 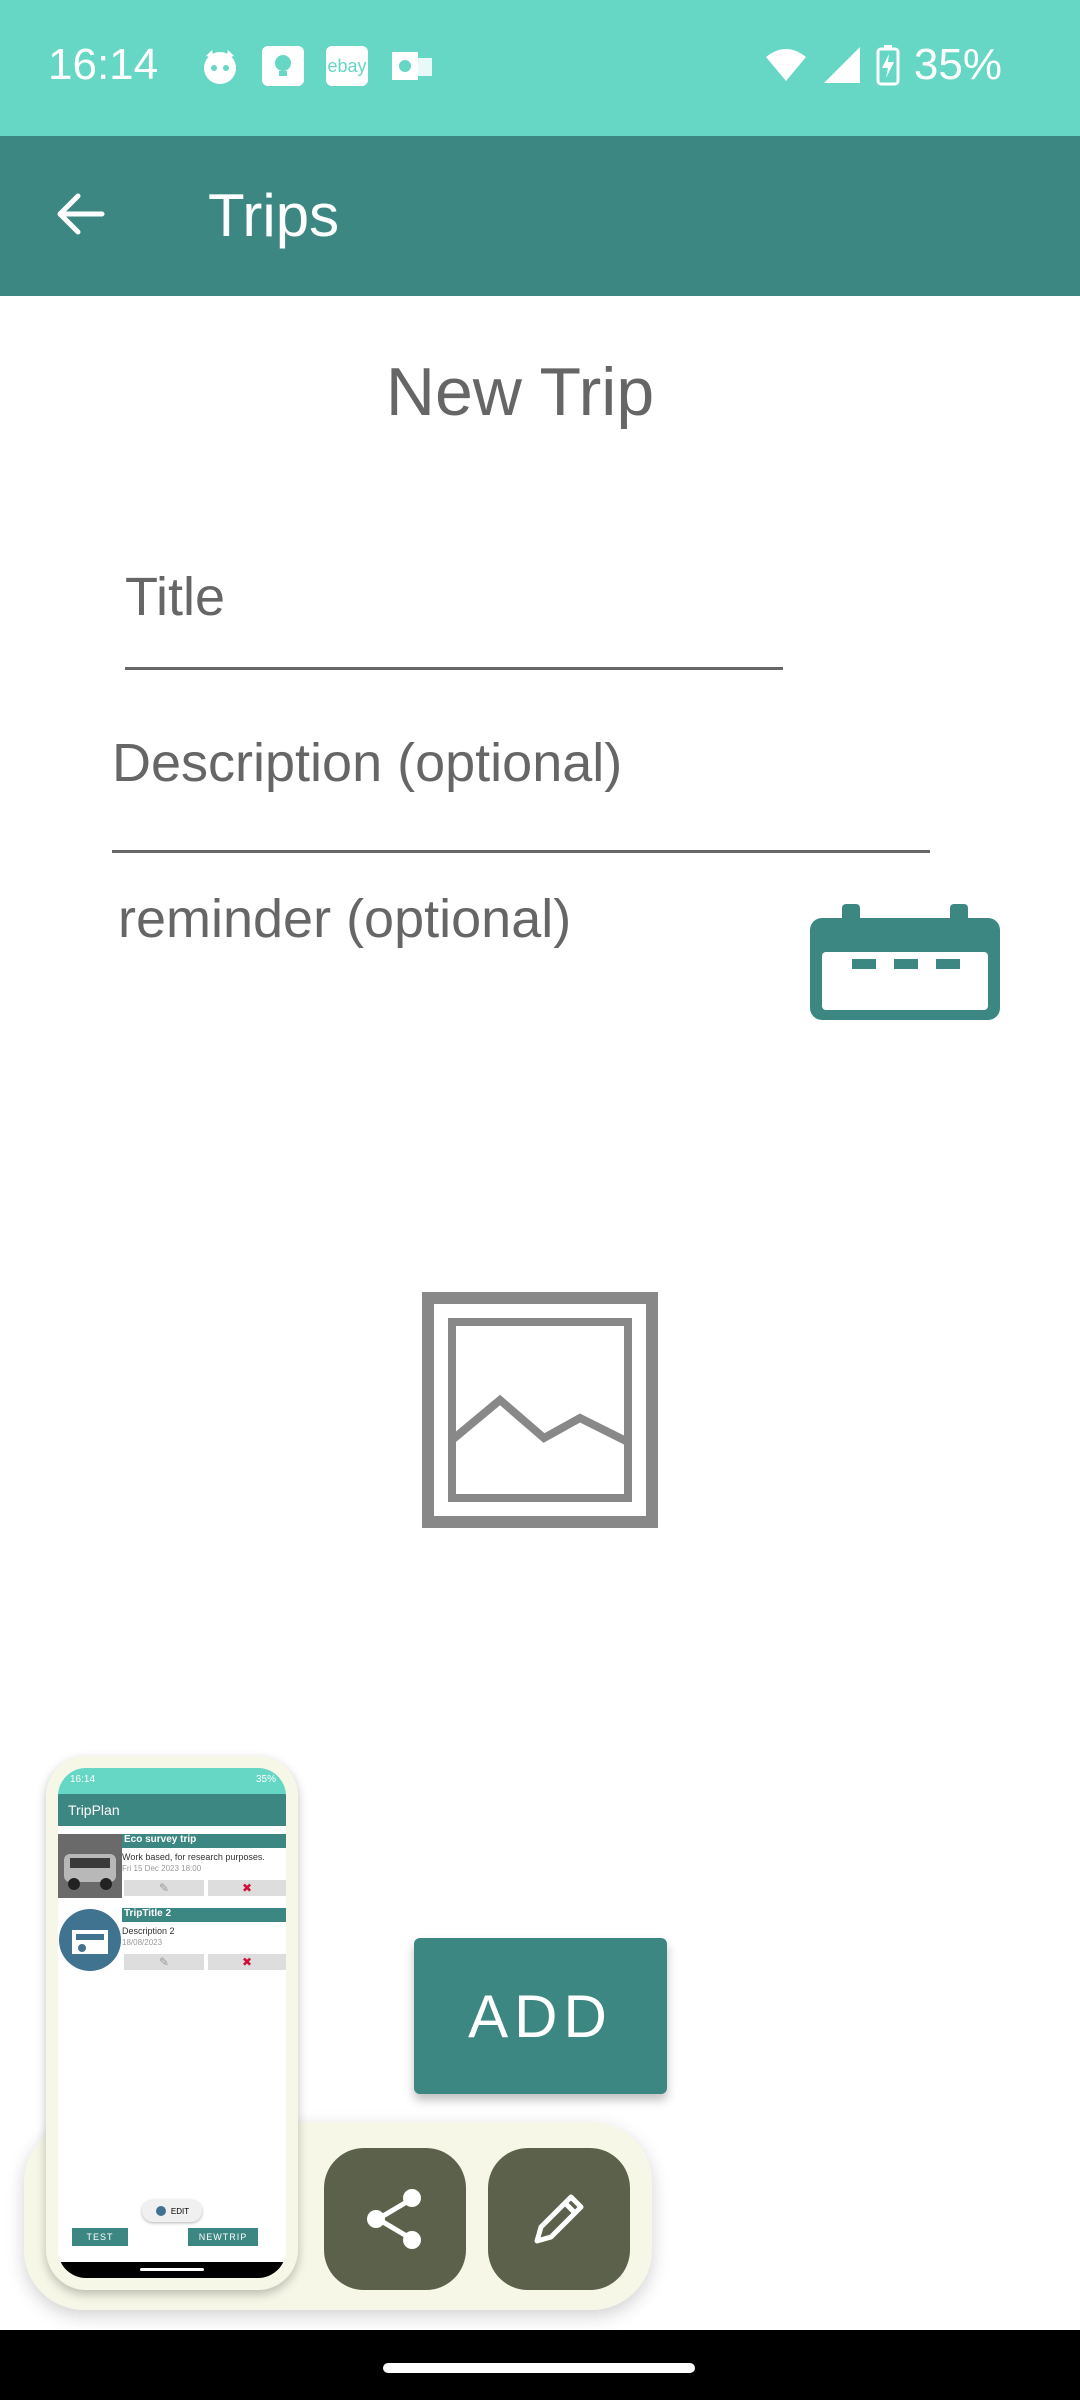 I want to click on app-bar: Trips, so click(x=540, y=216).